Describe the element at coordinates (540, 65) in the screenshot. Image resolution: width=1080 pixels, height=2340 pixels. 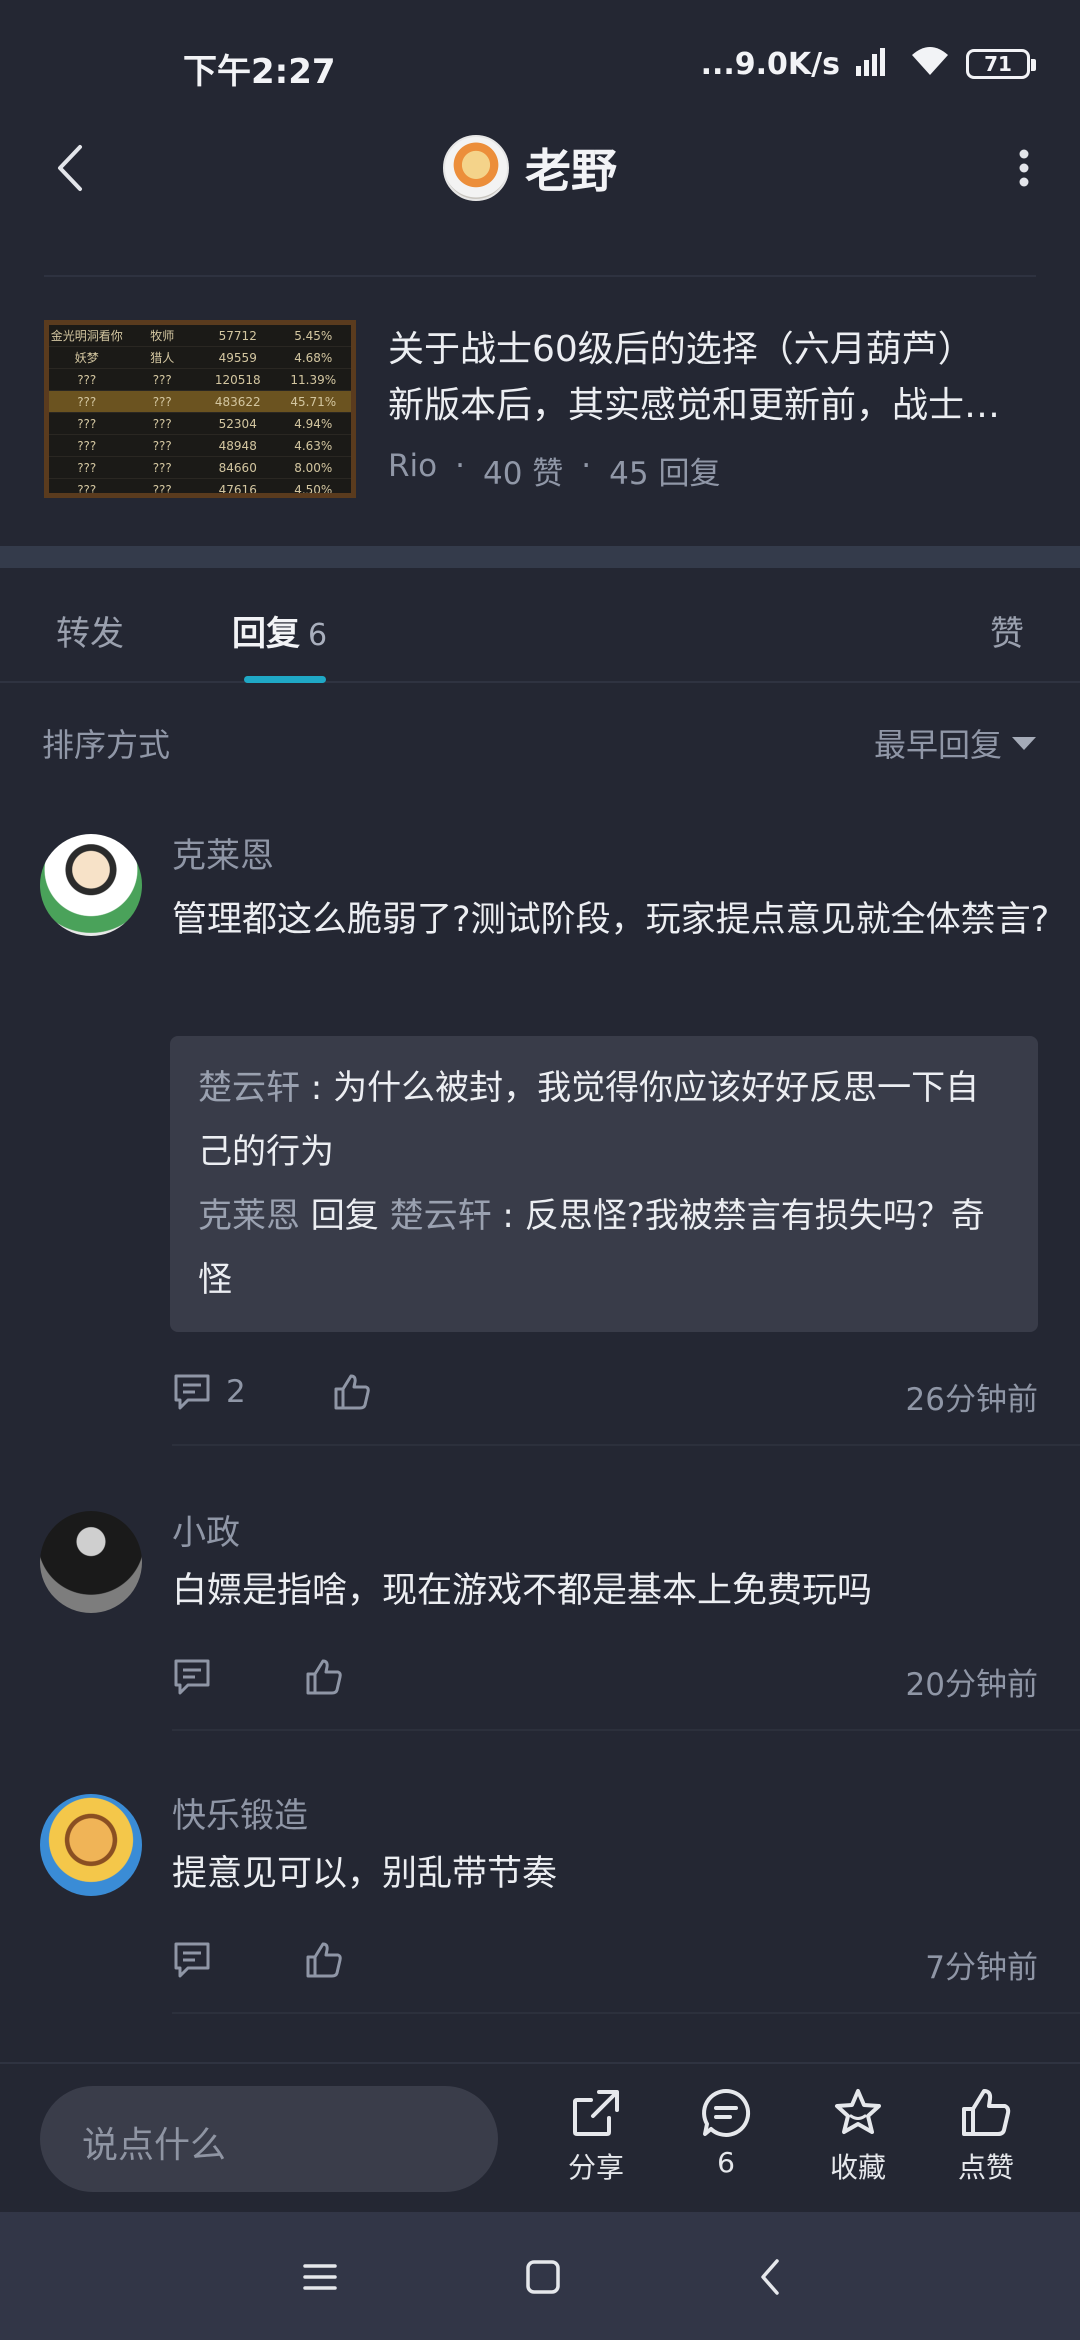
I see `status-bar: 下午2:27 ...9.0K/s 71` at that location.